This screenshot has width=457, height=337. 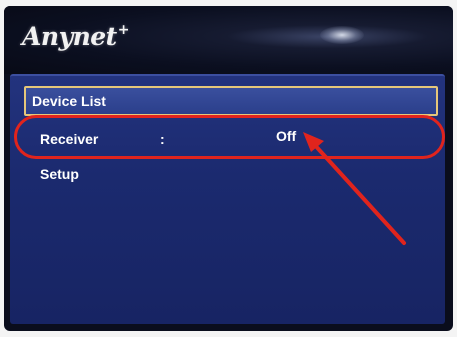 I want to click on logo-text: Anynet, so click(x=69, y=36).